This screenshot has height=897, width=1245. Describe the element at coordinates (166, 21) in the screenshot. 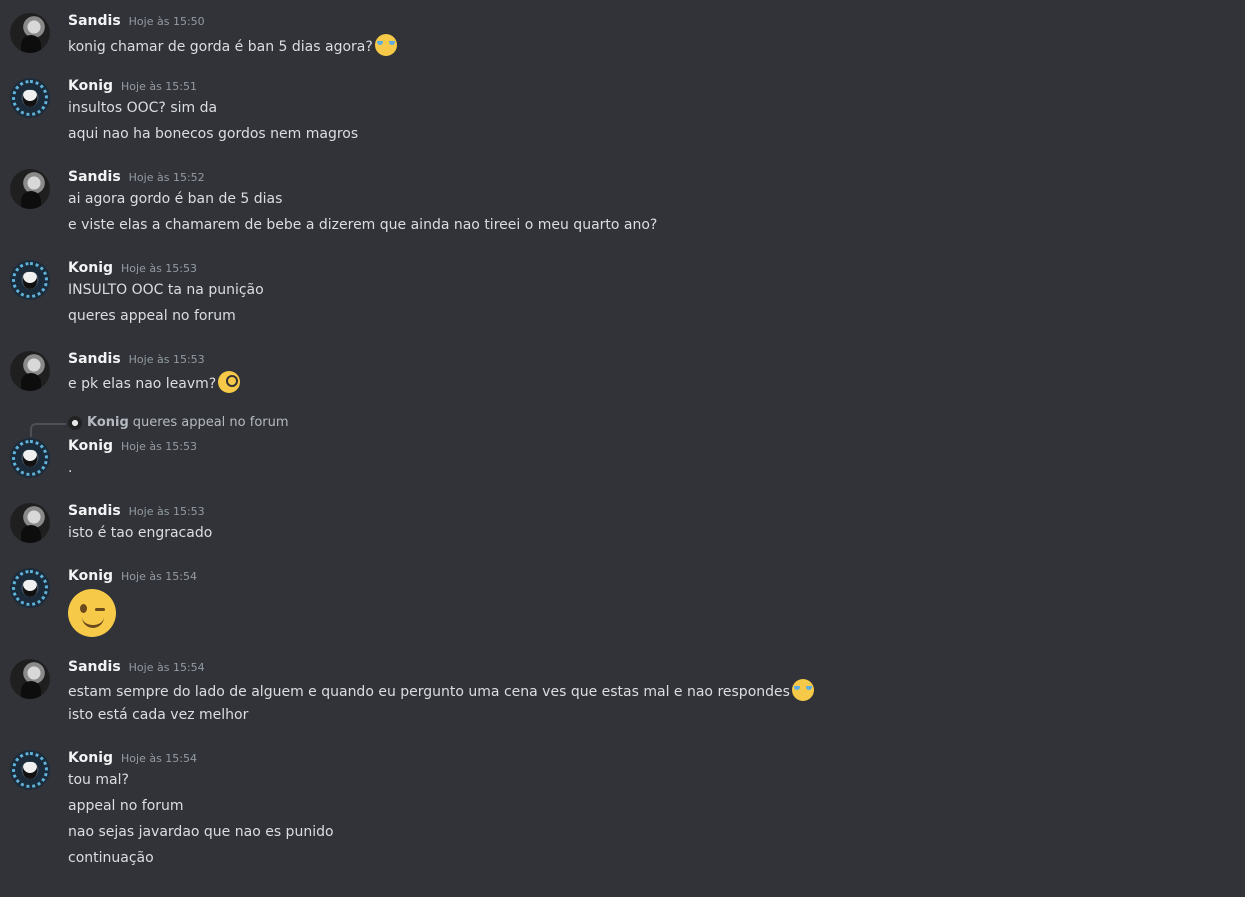

I see `timestamp: Hoje às 15:50` at that location.